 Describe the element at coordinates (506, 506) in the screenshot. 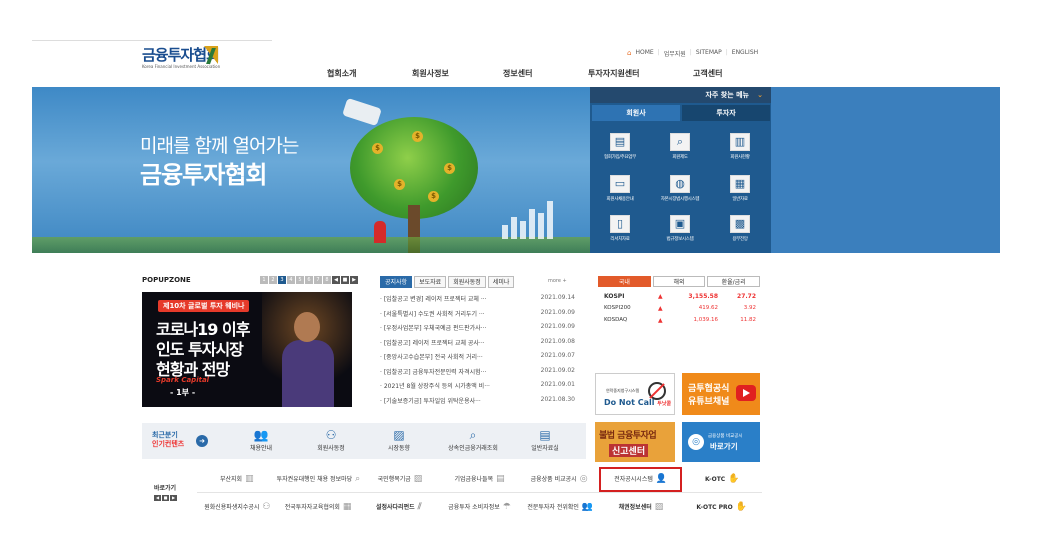

I see `umbrella-icon: ☂` at that location.